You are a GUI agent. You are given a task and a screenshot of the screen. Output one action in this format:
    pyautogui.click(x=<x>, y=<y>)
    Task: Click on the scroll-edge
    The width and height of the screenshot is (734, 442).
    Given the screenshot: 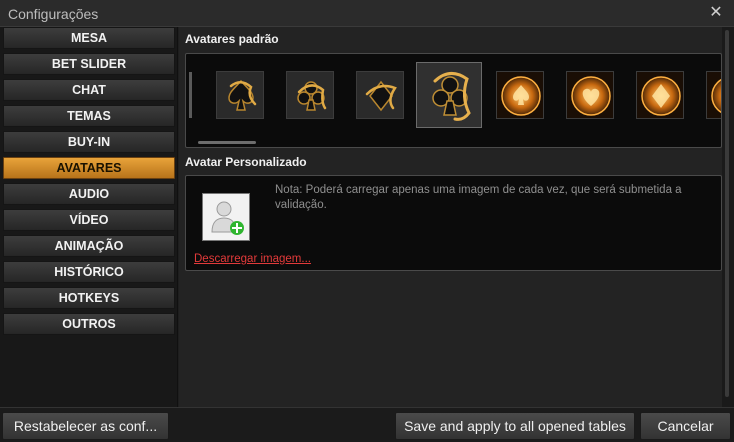 What is the action you would take?
    pyautogui.click(x=190, y=95)
    